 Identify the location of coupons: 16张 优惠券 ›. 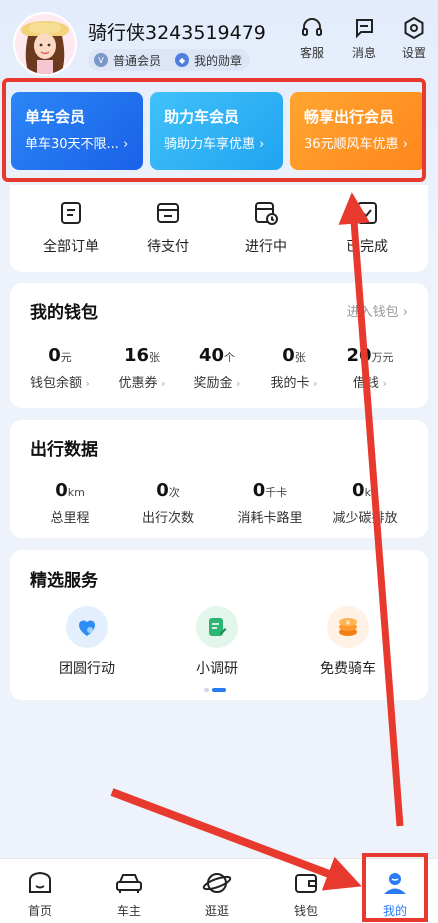
(142, 368).